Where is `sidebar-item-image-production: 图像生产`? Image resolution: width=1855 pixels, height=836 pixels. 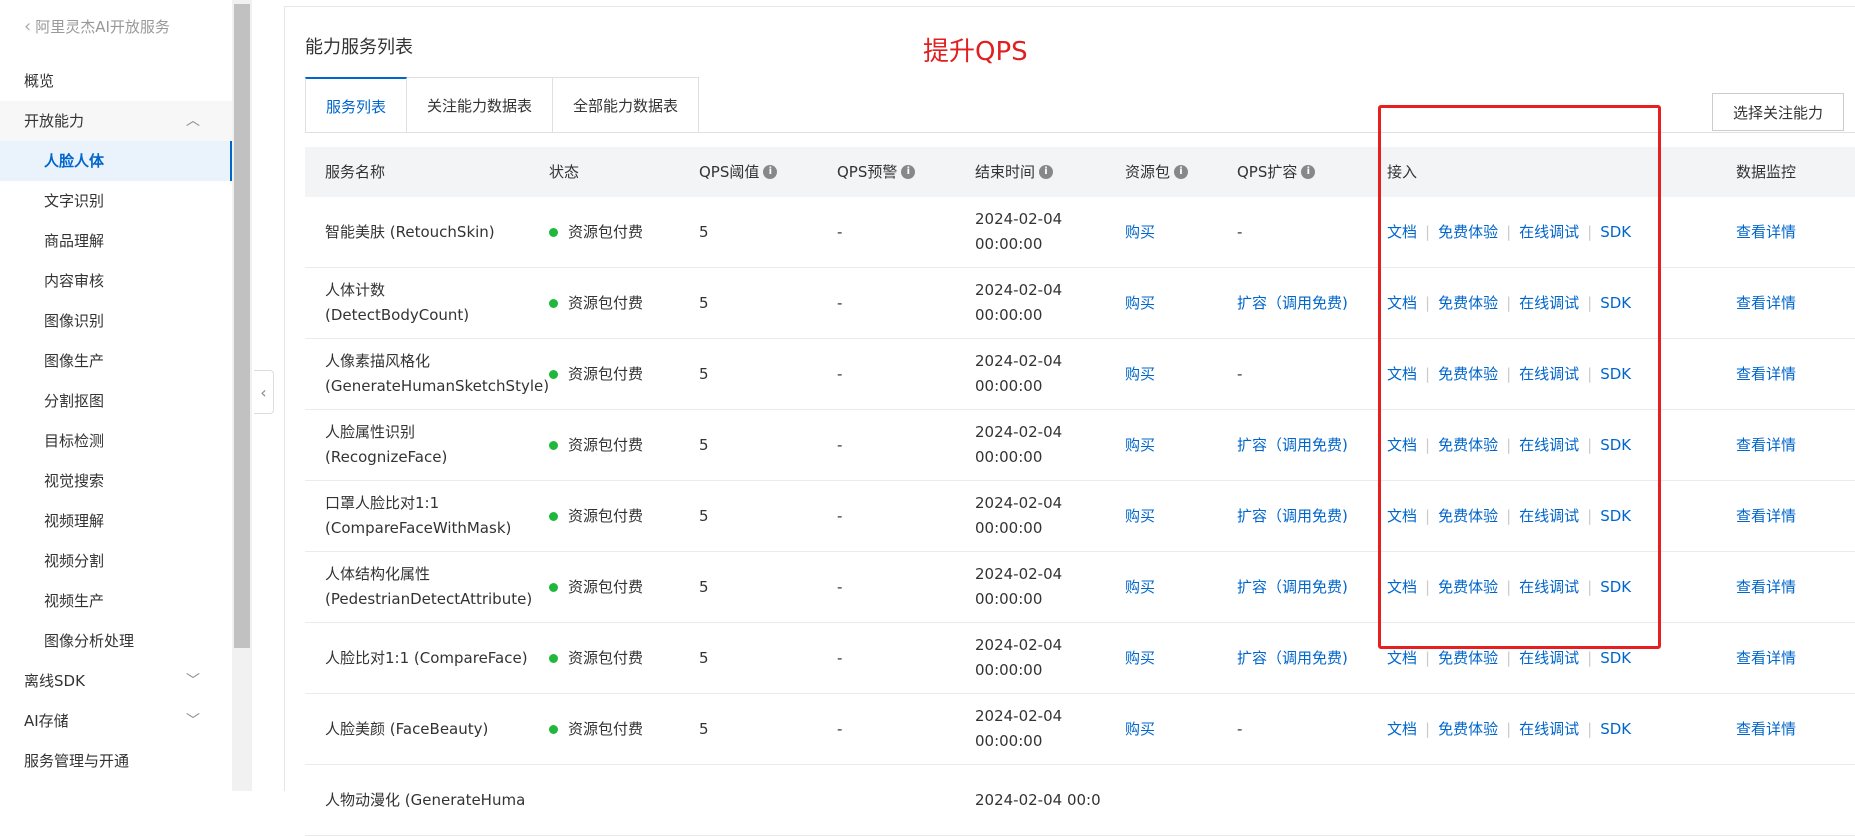 sidebar-item-image-production: 图像生产 is located at coordinates (116, 361).